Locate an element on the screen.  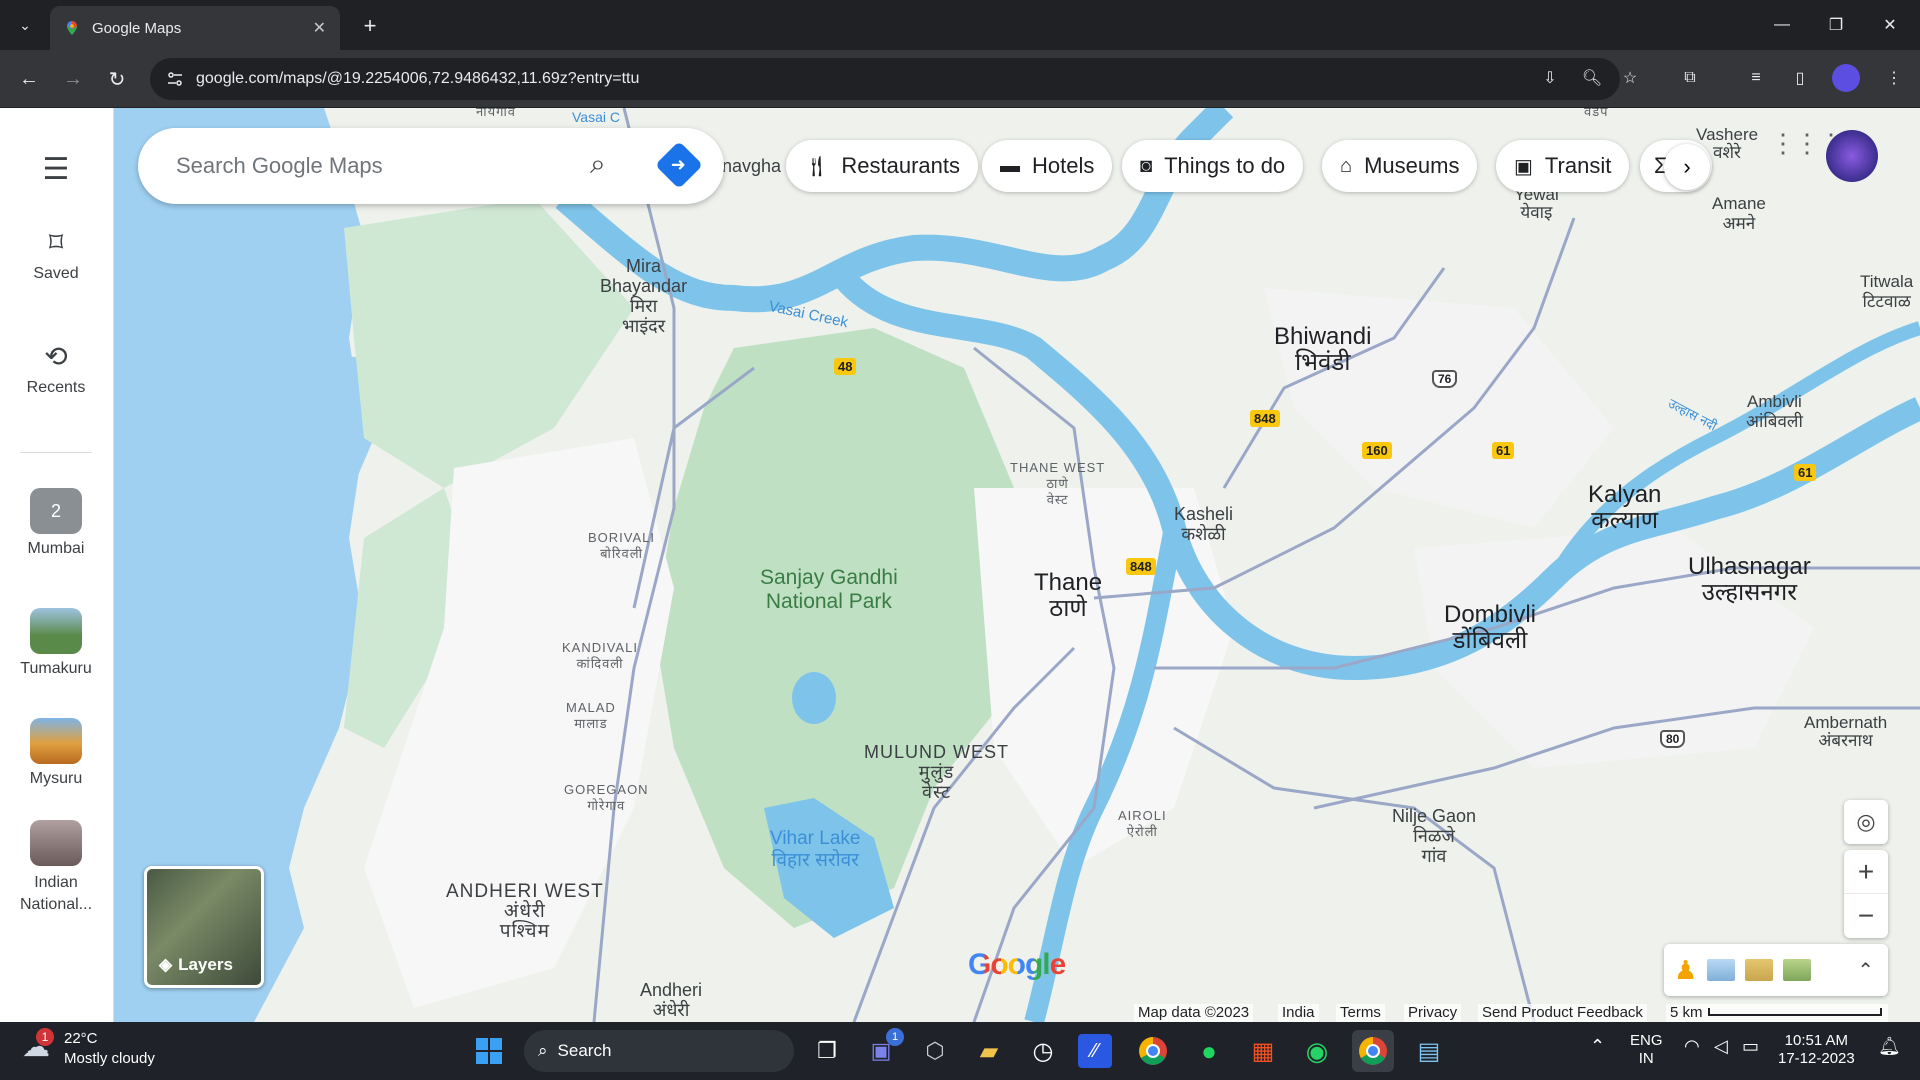
taskbar-search: ⌕ Search is located at coordinates (659, 1051).